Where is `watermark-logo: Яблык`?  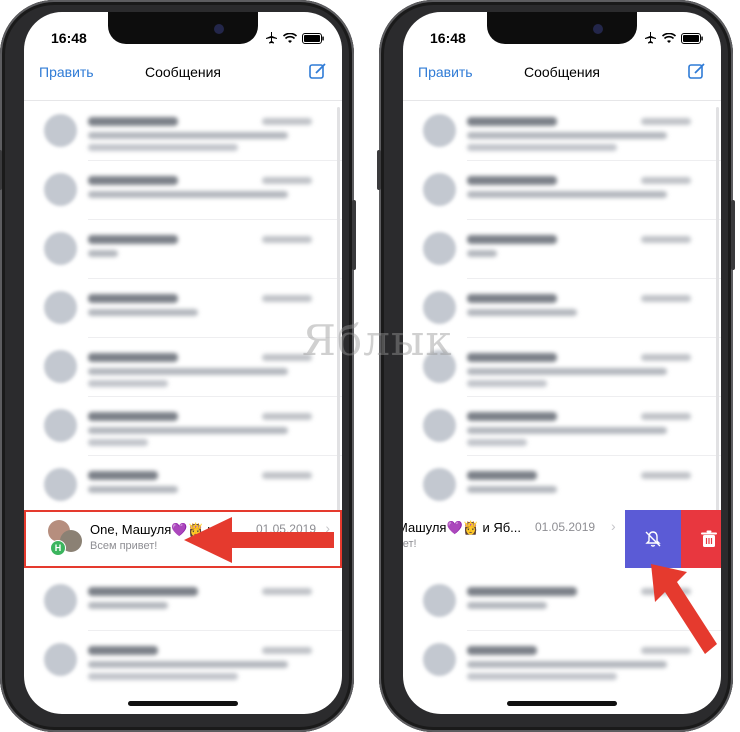 watermark-logo: Яблык is located at coordinates (377, 340).